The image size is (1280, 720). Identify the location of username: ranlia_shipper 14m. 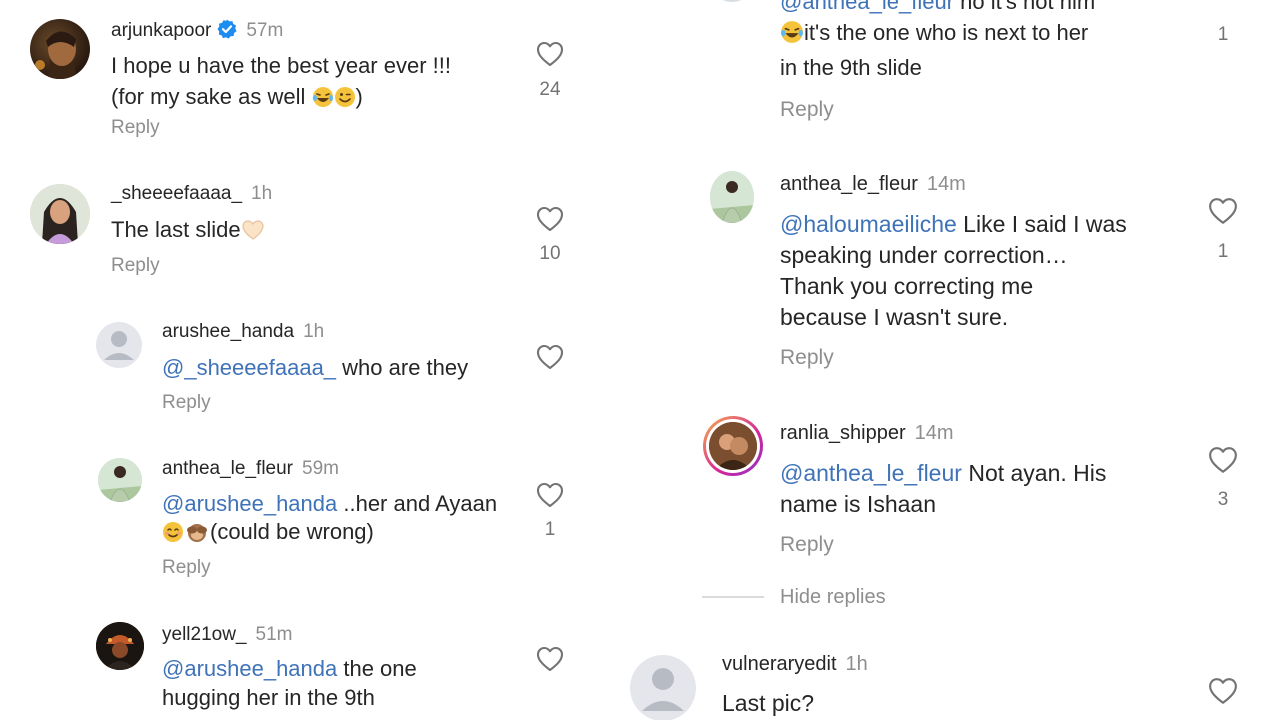
(867, 433).